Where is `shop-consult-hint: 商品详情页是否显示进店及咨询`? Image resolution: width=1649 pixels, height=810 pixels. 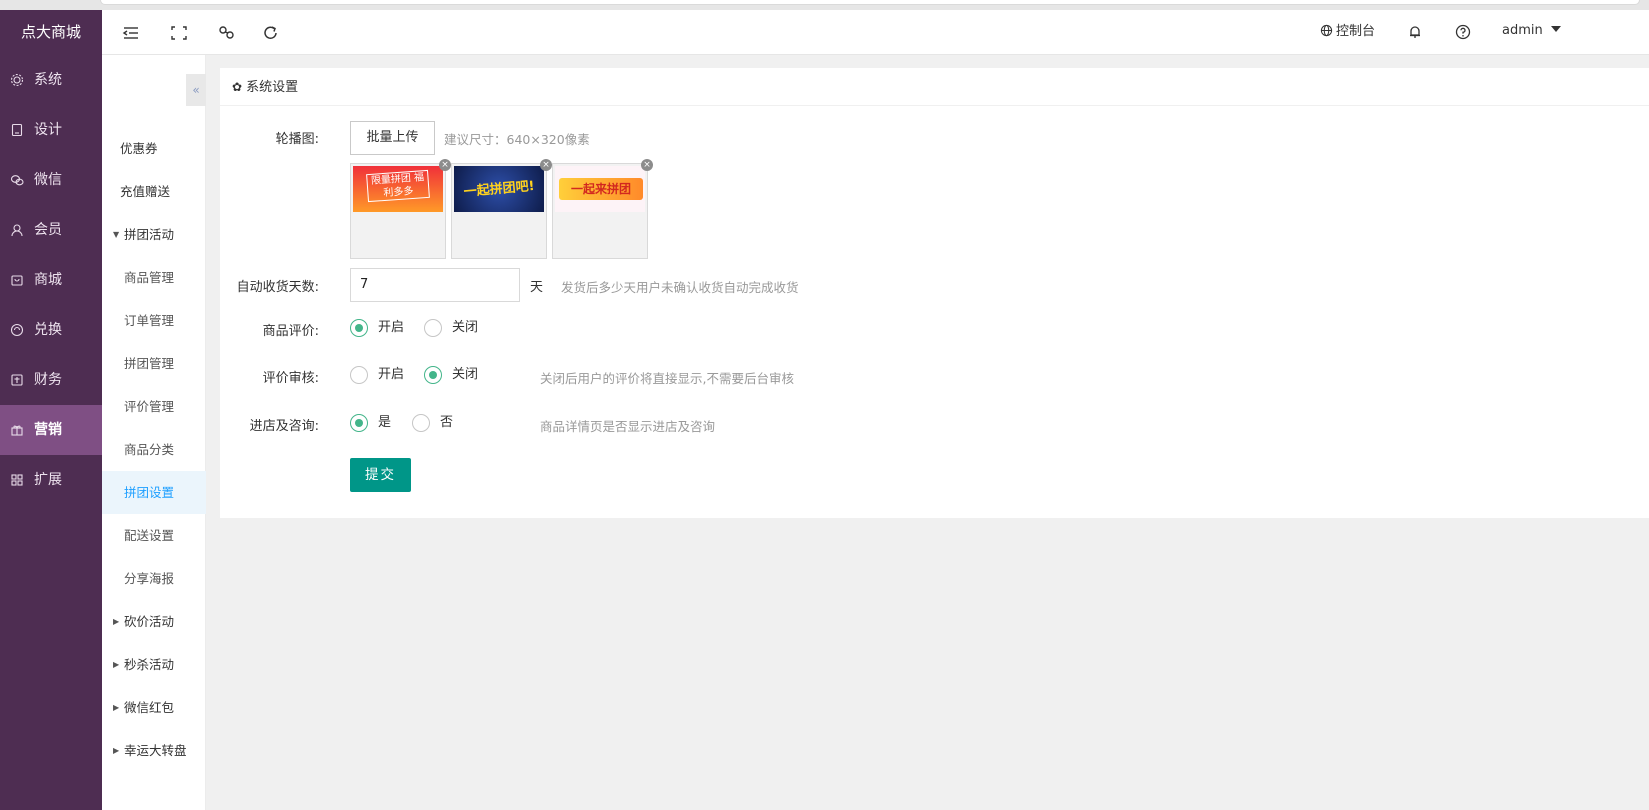 shop-consult-hint: 商品详情页是否显示进店及咨询 is located at coordinates (628, 426).